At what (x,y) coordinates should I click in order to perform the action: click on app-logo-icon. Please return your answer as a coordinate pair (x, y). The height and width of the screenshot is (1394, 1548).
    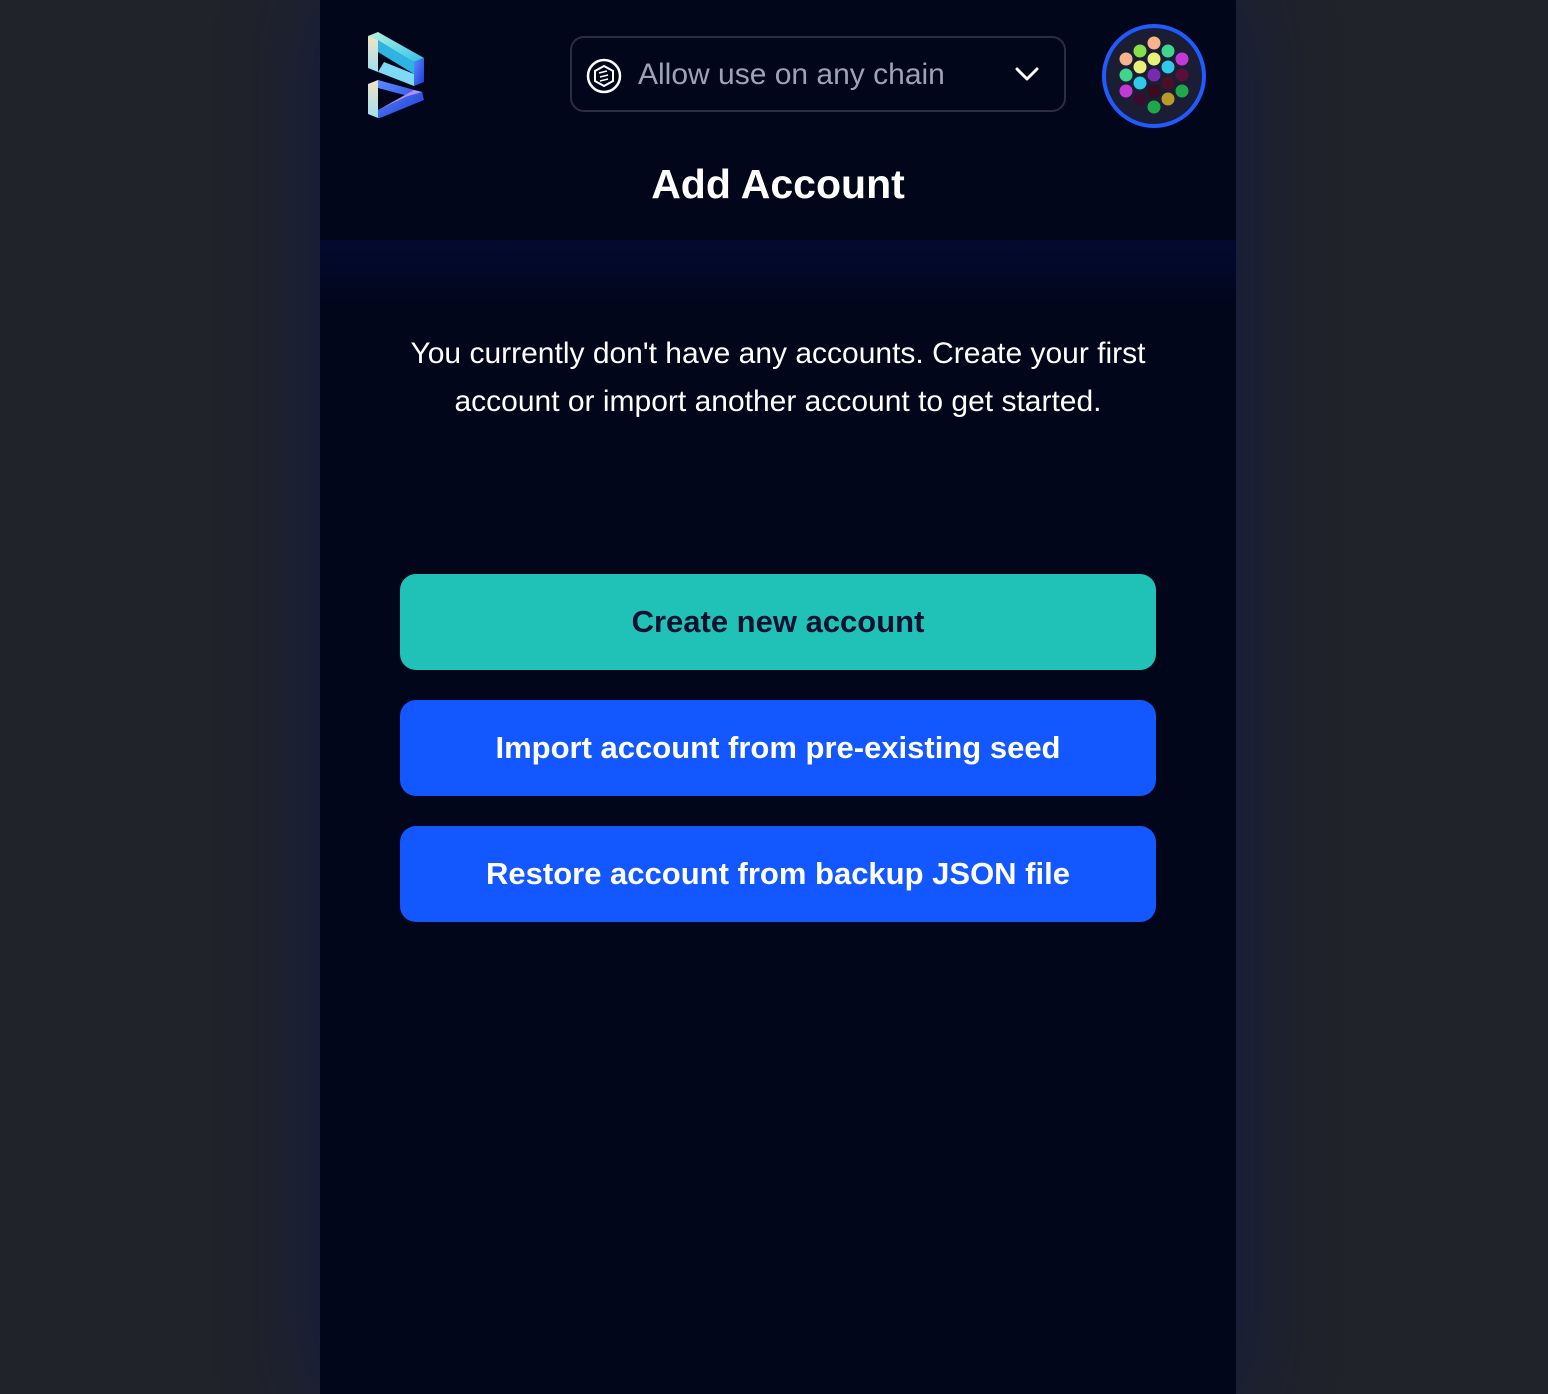
    Looking at the image, I should click on (396, 75).